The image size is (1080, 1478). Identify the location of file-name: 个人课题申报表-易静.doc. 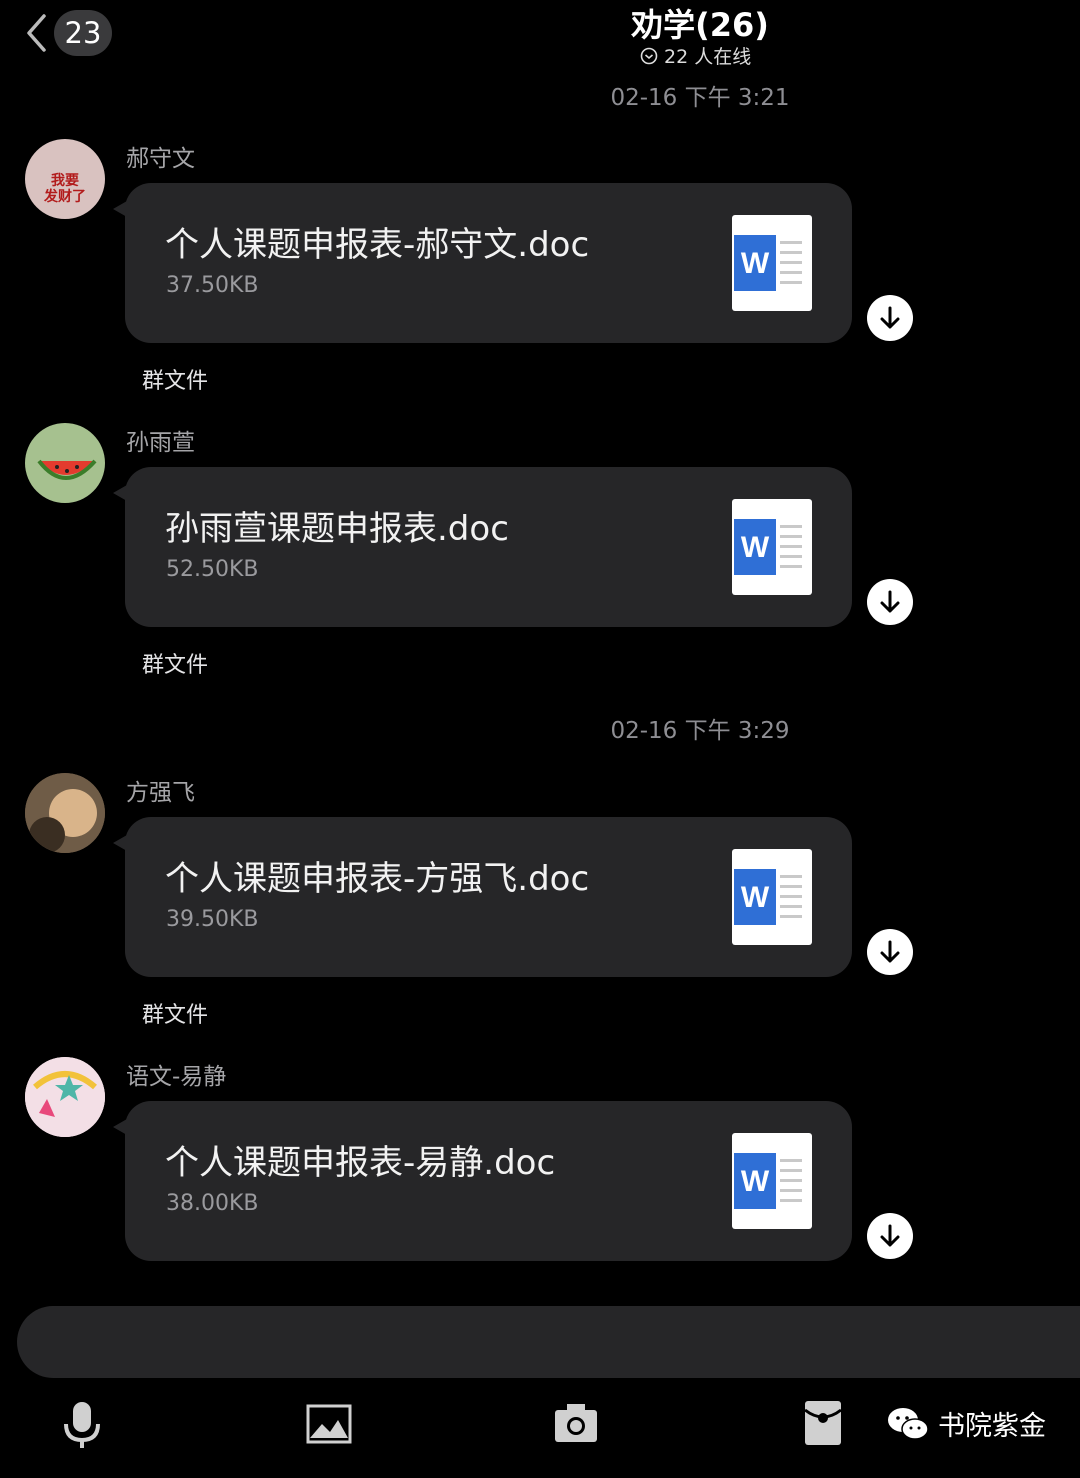
(360, 1163).